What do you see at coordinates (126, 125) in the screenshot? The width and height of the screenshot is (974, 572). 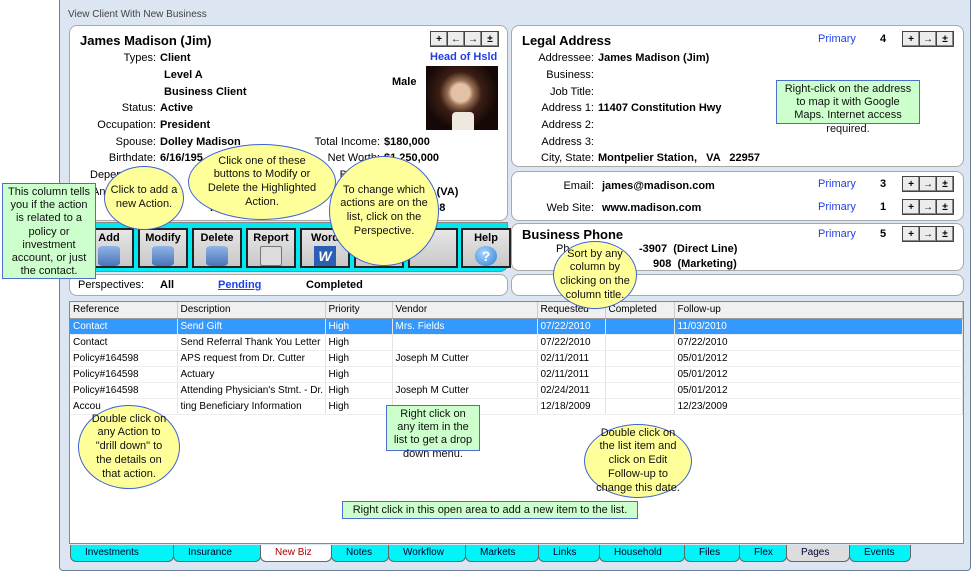 I see `occupation-label: Occupation:` at bounding box center [126, 125].